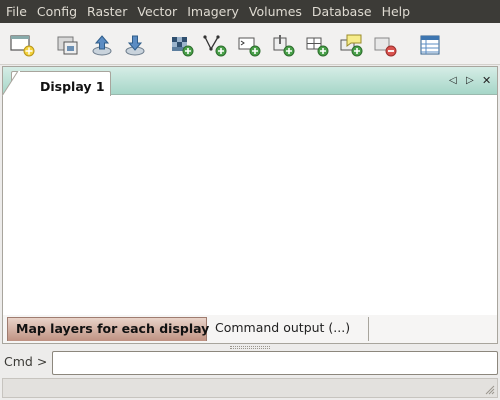  I want to click on pane-splitter, so click(250, 347).